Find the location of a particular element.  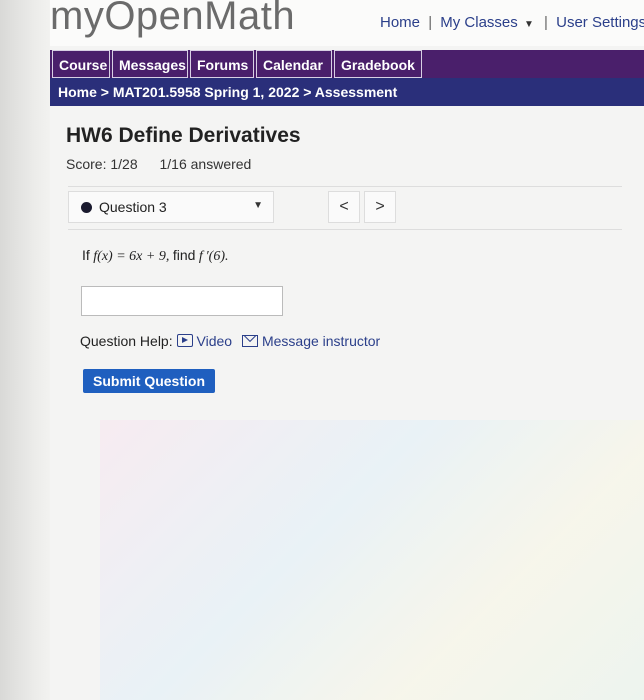

video-link-label: Video is located at coordinates (214, 341).